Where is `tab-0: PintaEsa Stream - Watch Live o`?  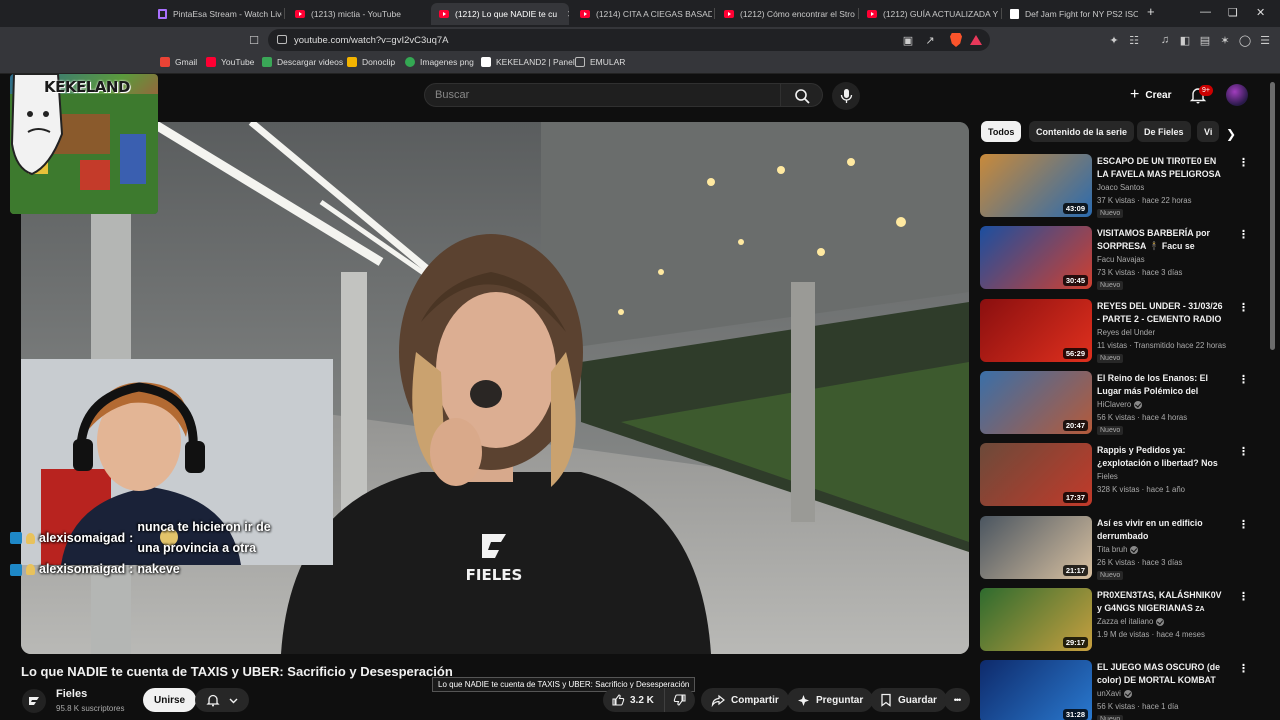 tab-0: PintaEsa Stream - Watch Live o is located at coordinates (216, 14).